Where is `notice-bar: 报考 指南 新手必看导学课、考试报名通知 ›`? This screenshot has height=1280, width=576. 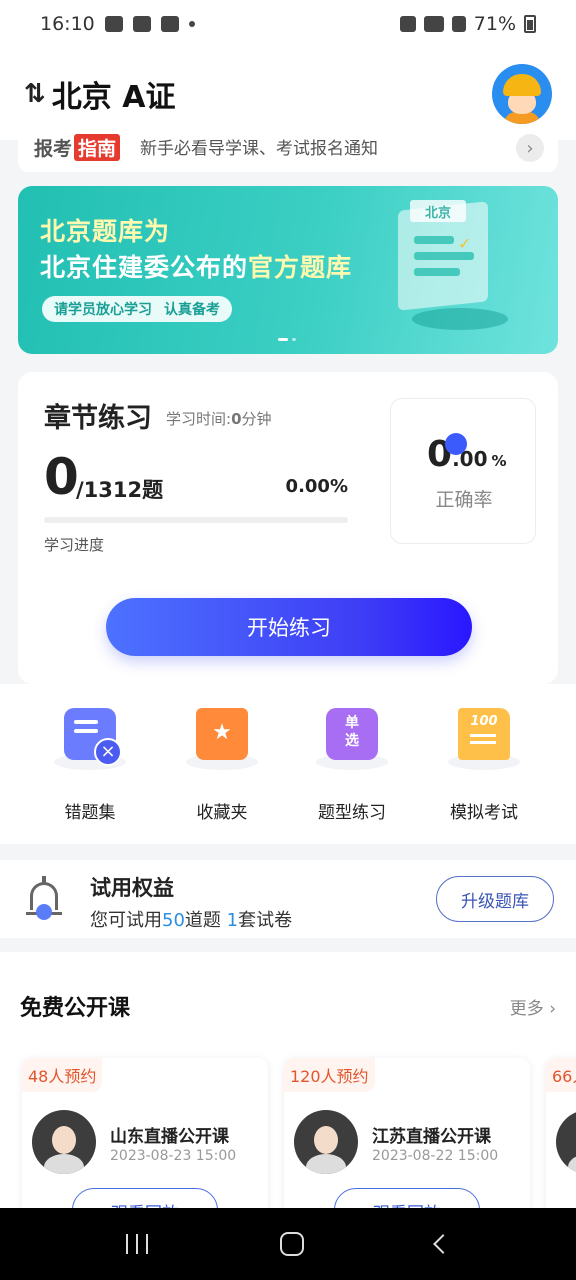
notice-bar: 报考 指南 新手必看导学课、考试报名通知 › is located at coordinates (288, 148).